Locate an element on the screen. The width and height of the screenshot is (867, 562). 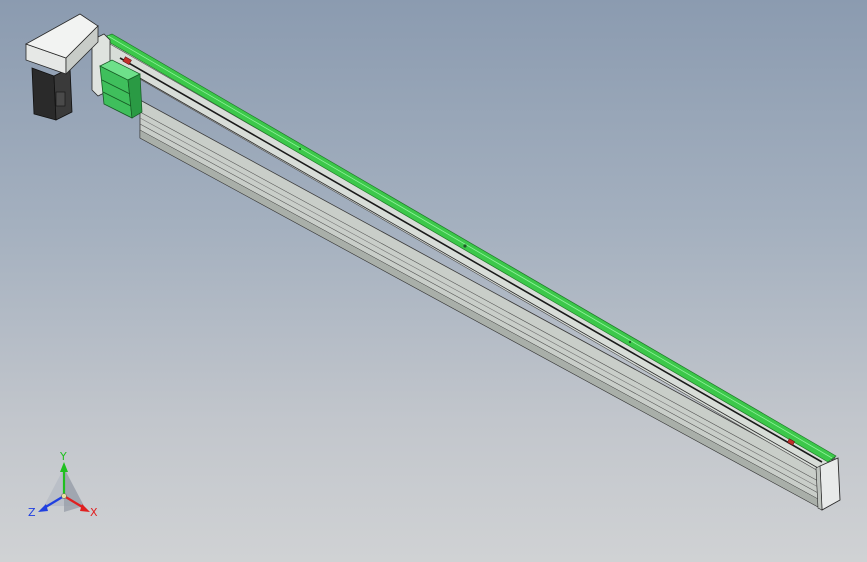
triad-y-label: Y is located at coordinates (63, 456).